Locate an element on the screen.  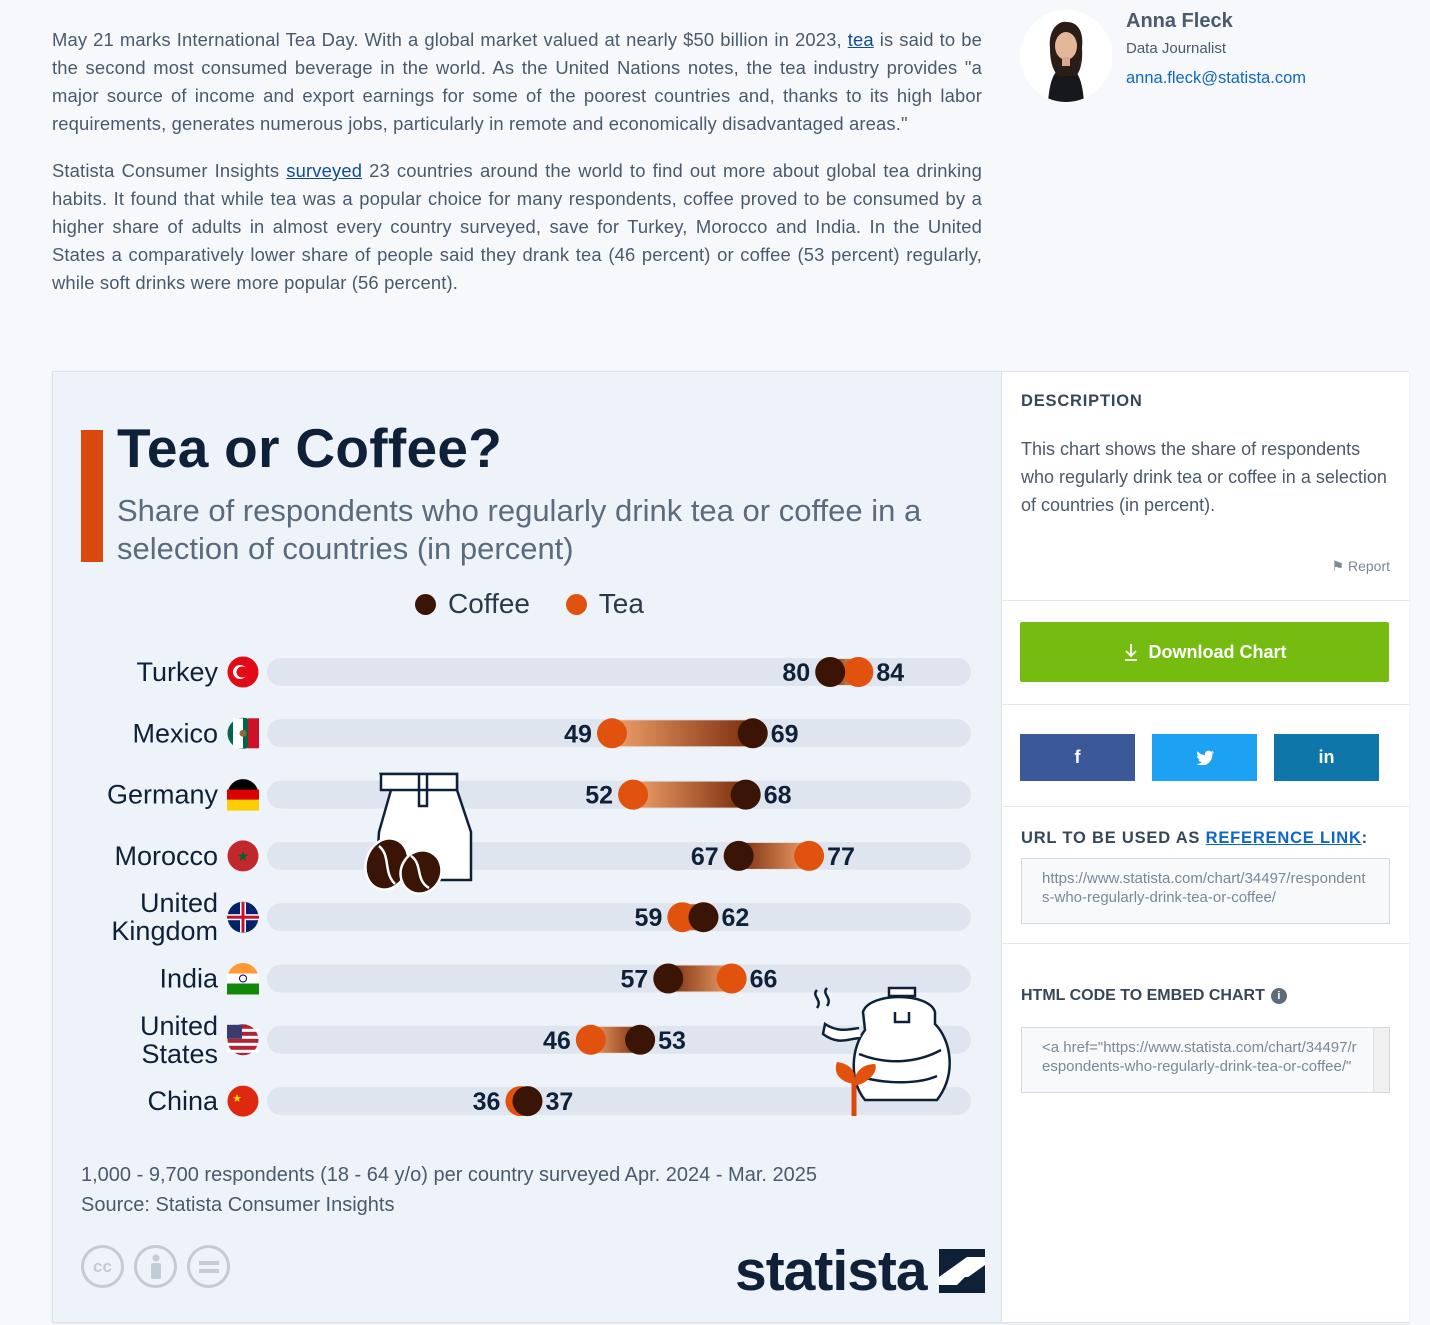
coffee-value-label-india: 57 is located at coordinates (634, 980).